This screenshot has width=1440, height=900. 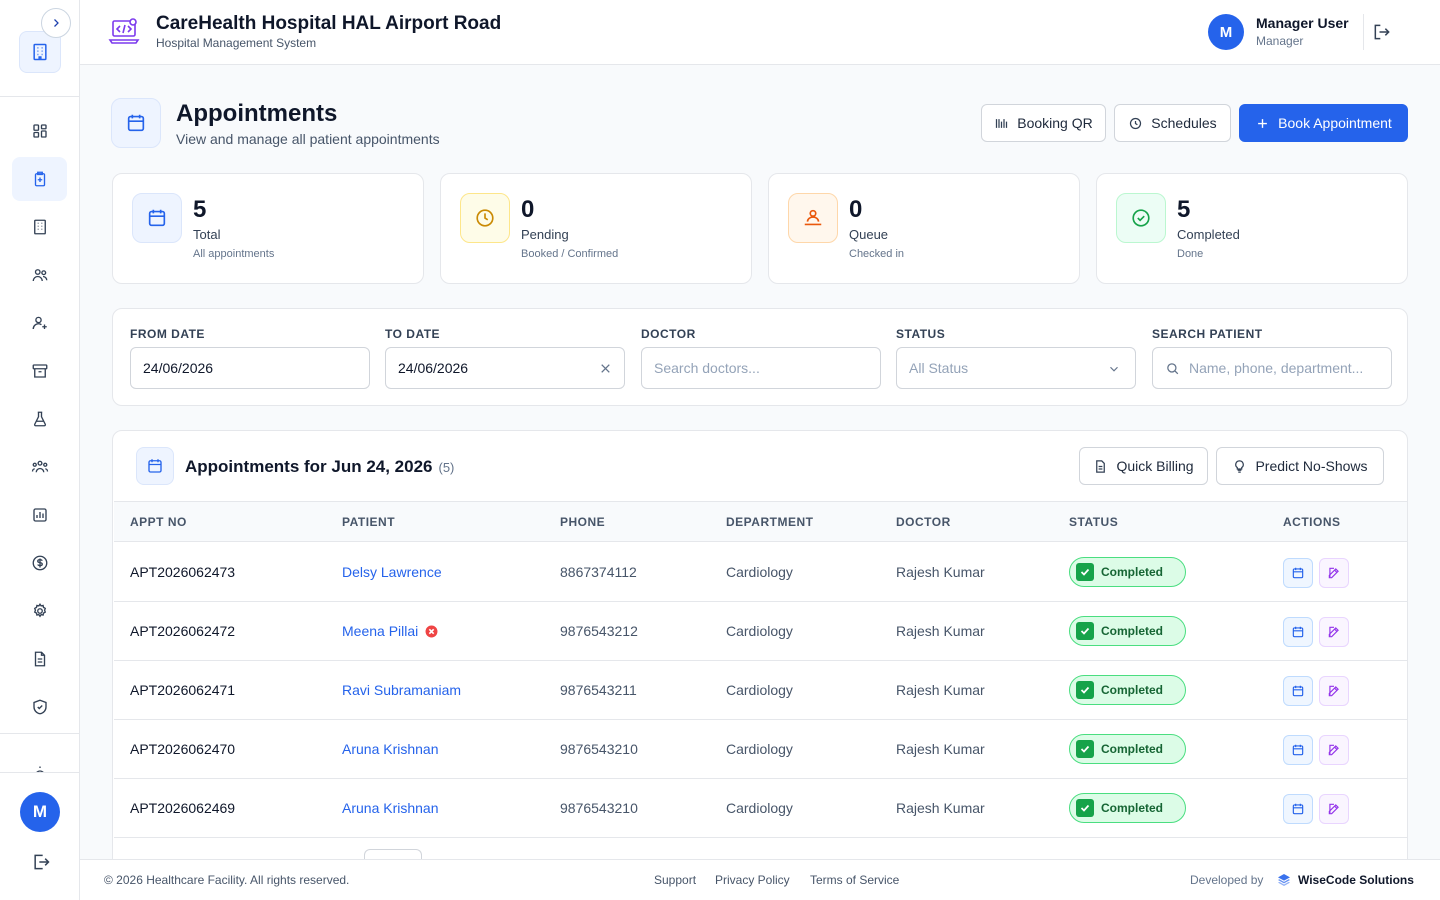 What do you see at coordinates (1226, 32) in the screenshot?
I see `user-avatar: M` at bounding box center [1226, 32].